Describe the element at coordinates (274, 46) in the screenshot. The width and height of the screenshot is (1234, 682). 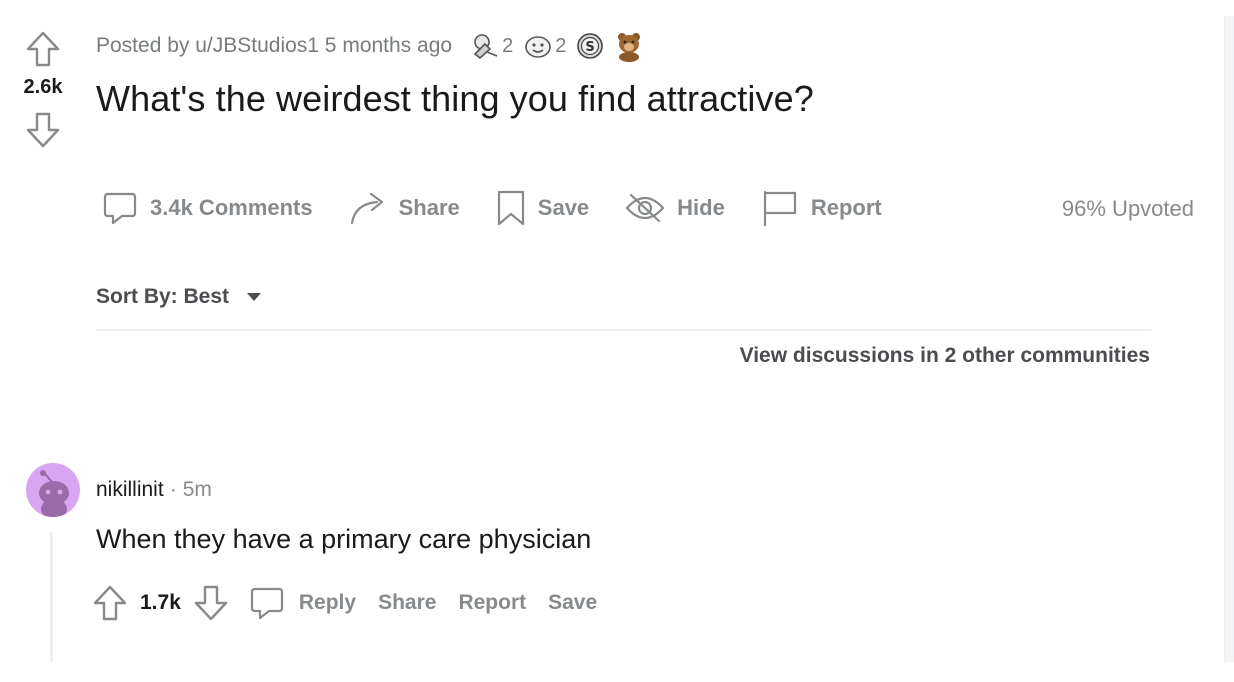
I see `posted-by-text: Posted by u/JBStudios1 5 months ago` at that location.